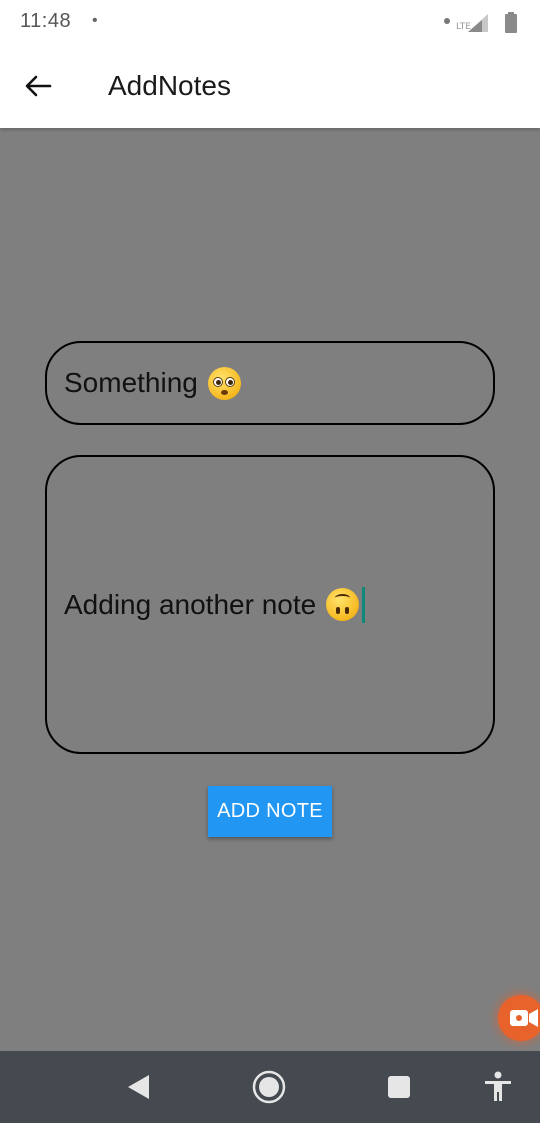 The height and width of the screenshot is (1123, 540). I want to click on nav-accessibility-button, so click(498, 1087).